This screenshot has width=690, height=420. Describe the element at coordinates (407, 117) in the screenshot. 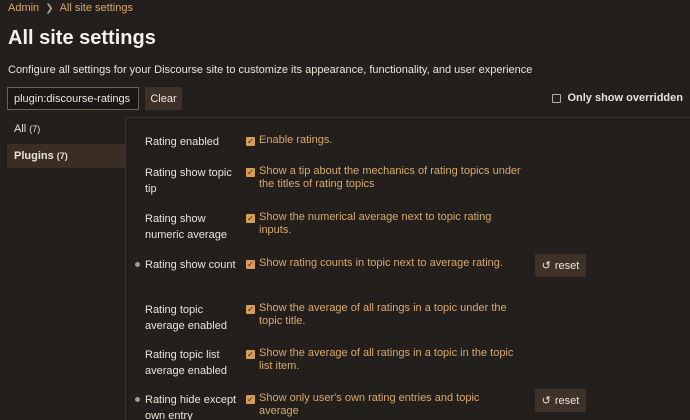

I see `content-divider` at that location.